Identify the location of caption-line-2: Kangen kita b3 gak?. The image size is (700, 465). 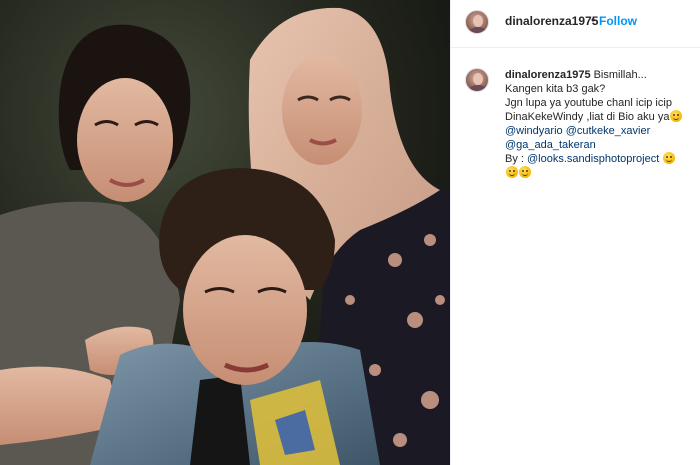
(555, 89).